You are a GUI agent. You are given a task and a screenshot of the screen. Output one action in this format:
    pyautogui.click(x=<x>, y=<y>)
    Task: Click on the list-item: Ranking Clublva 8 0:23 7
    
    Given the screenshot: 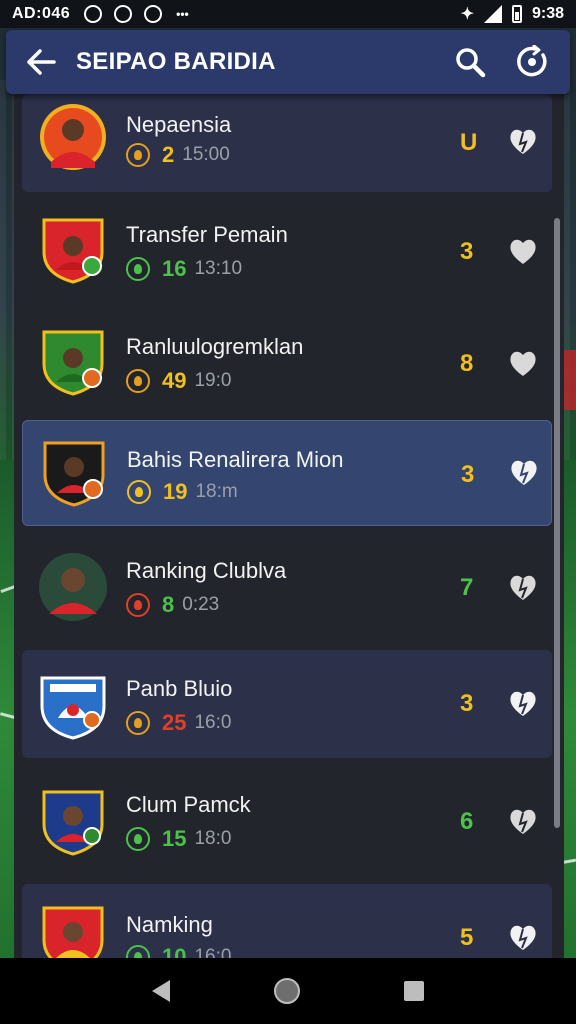 What is the action you would take?
    pyautogui.click(x=287, y=588)
    